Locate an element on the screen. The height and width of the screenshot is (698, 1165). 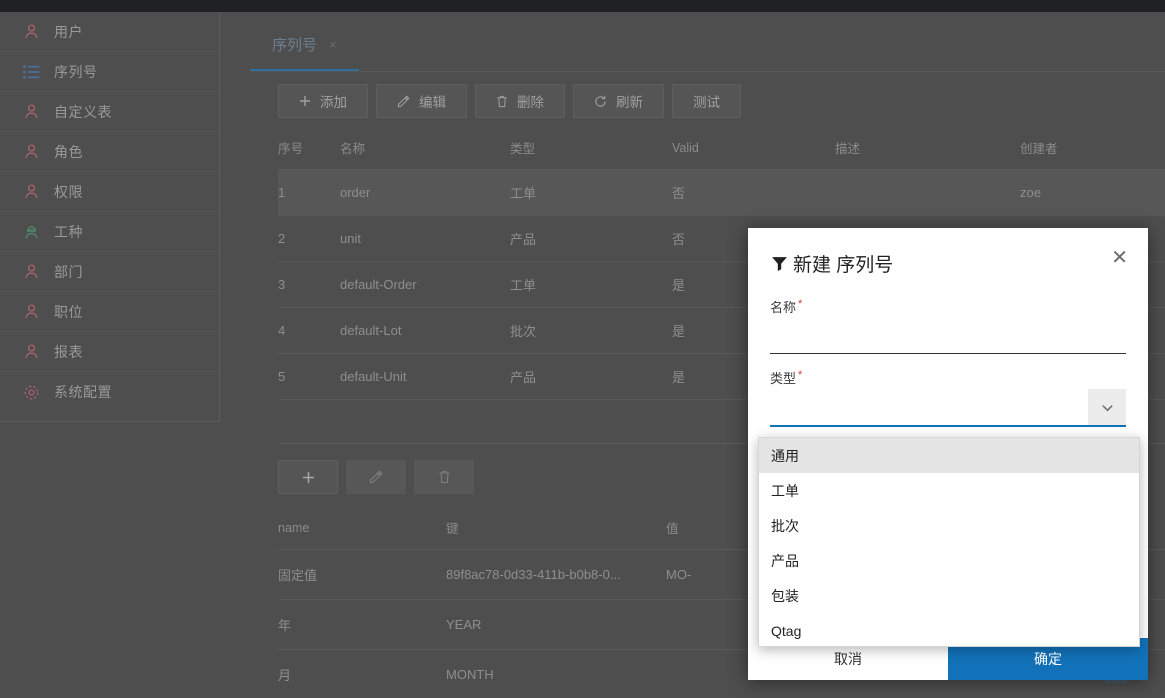
type-field-group: 类型 * is located at coordinates (948, 397).